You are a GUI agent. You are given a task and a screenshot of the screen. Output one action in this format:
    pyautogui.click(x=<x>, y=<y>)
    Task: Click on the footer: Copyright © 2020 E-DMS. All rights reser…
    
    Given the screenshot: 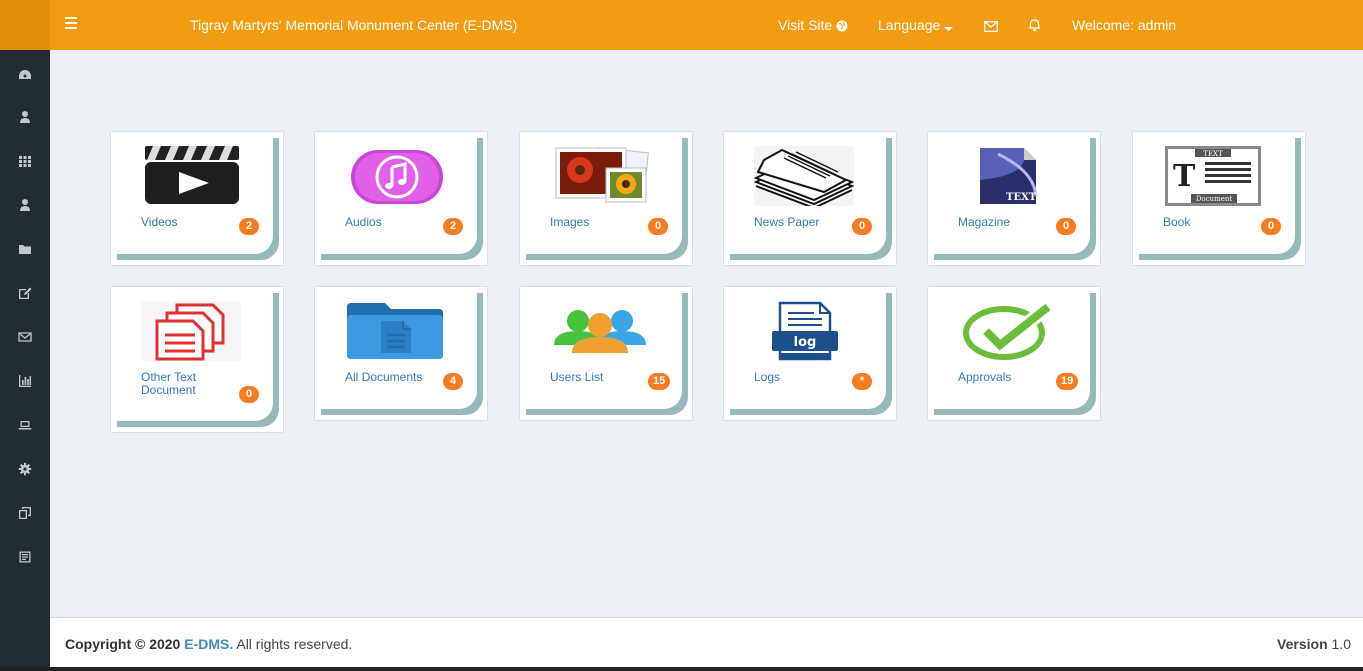 What is the action you would take?
    pyautogui.click(x=706, y=644)
    